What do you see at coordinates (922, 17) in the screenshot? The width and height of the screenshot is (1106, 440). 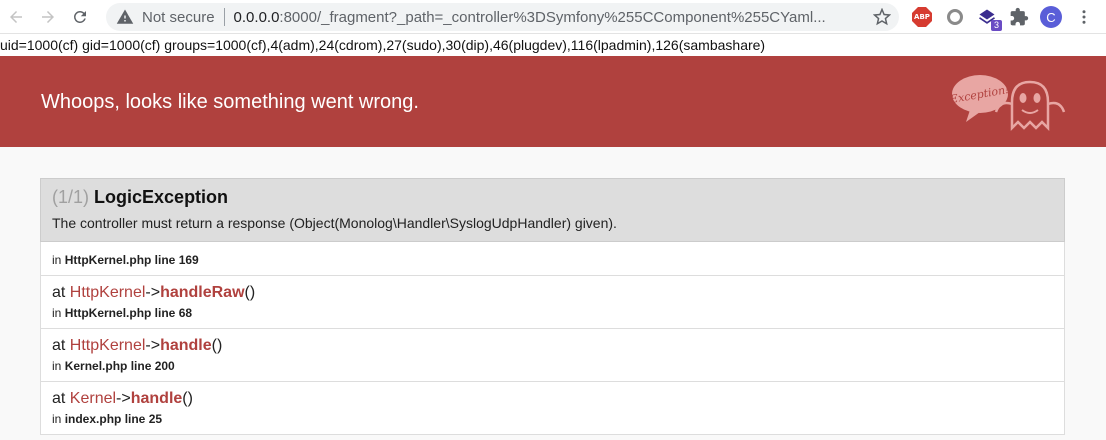 I see `adblock-icon: ABP` at bounding box center [922, 17].